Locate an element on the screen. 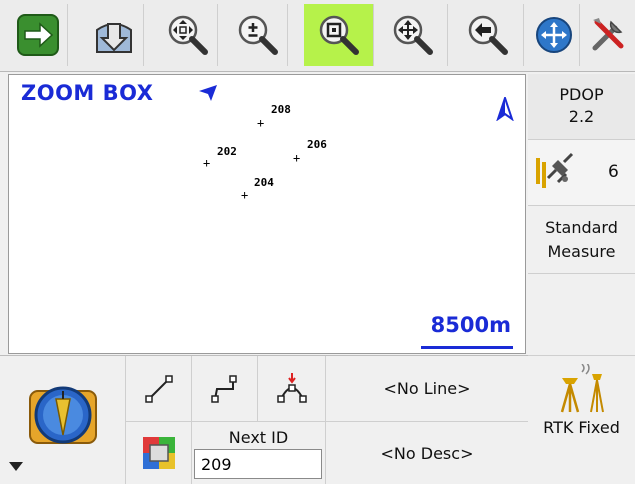  point-marker-208: + is located at coordinates (260, 123).